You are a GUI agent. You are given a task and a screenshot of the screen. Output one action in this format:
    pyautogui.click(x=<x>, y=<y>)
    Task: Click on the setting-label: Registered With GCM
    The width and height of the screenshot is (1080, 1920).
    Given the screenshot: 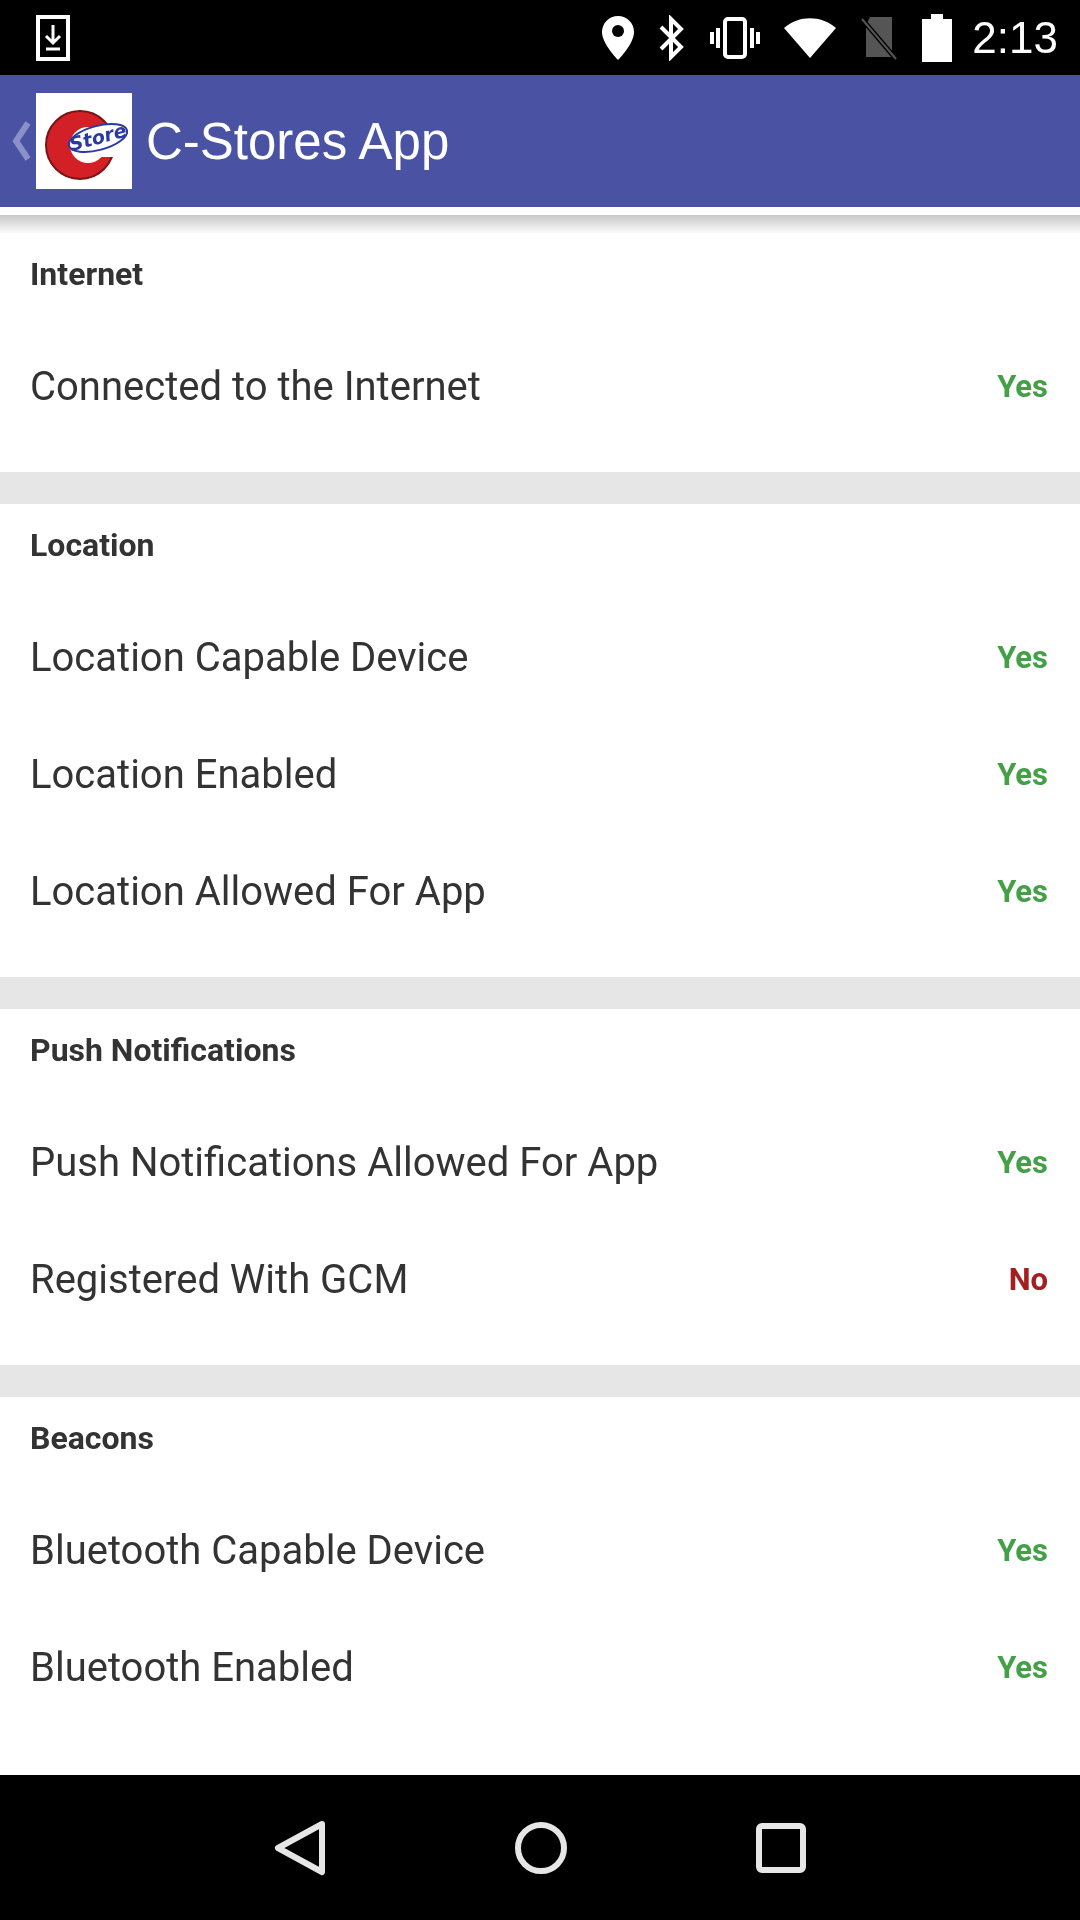 What is the action you would take?
    pyautogui.click(x=219, y=1279)
    